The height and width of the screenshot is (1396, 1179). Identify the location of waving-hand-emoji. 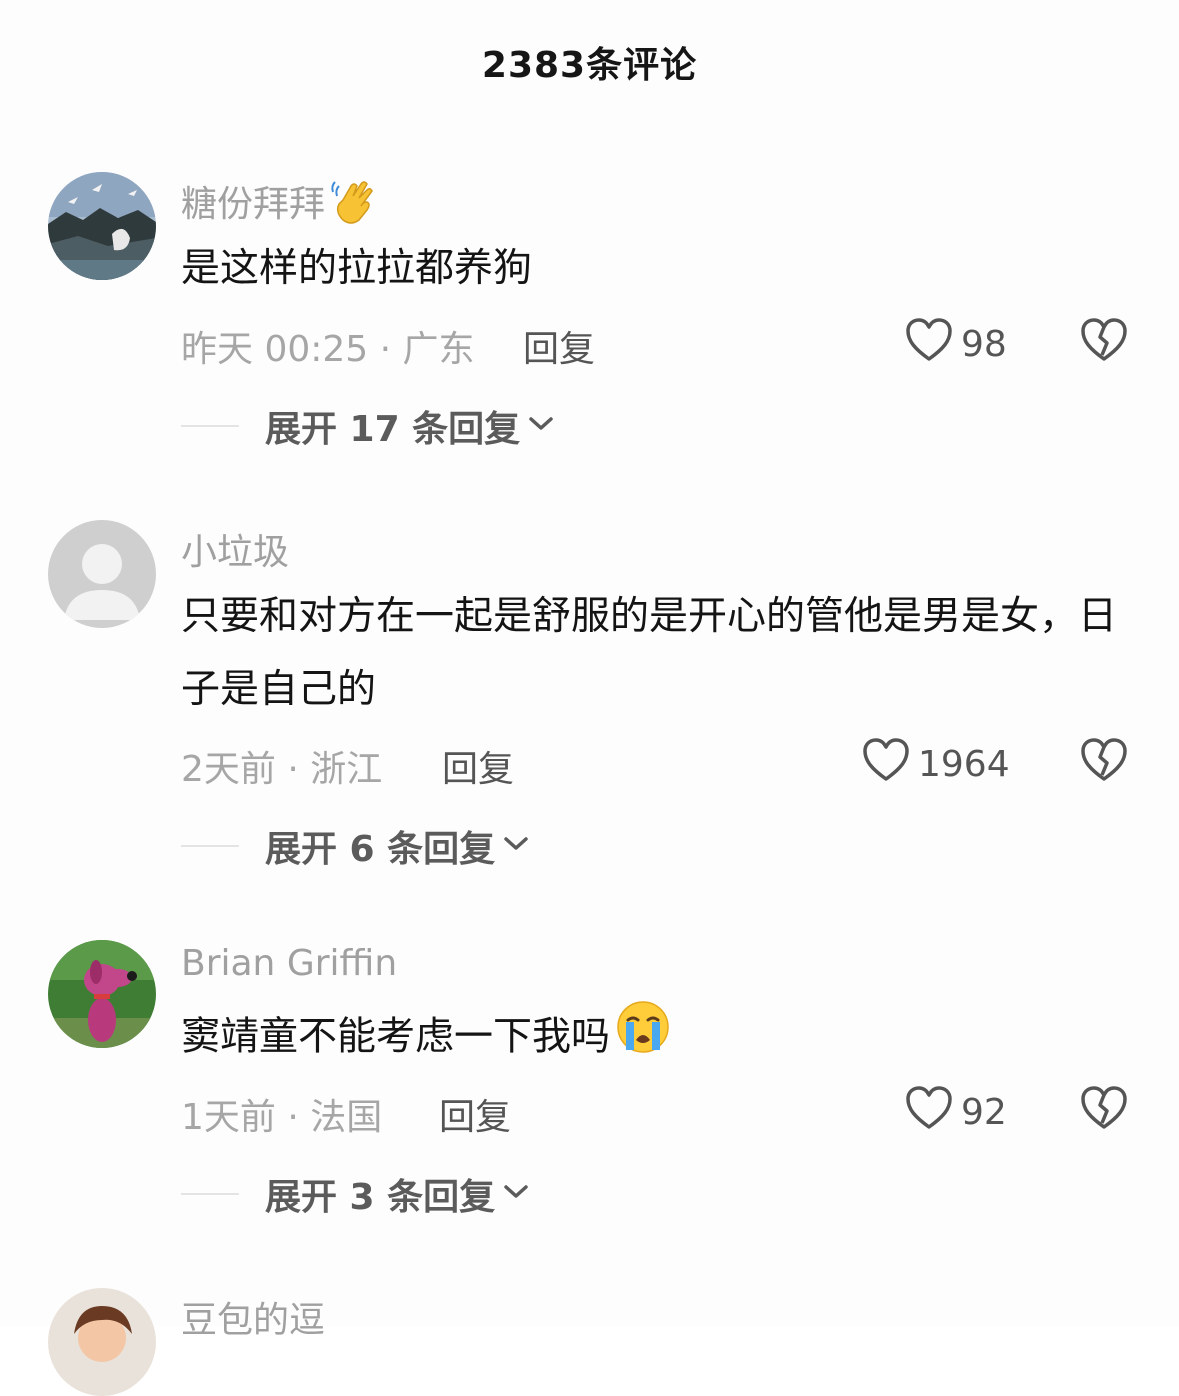
(353, 206).